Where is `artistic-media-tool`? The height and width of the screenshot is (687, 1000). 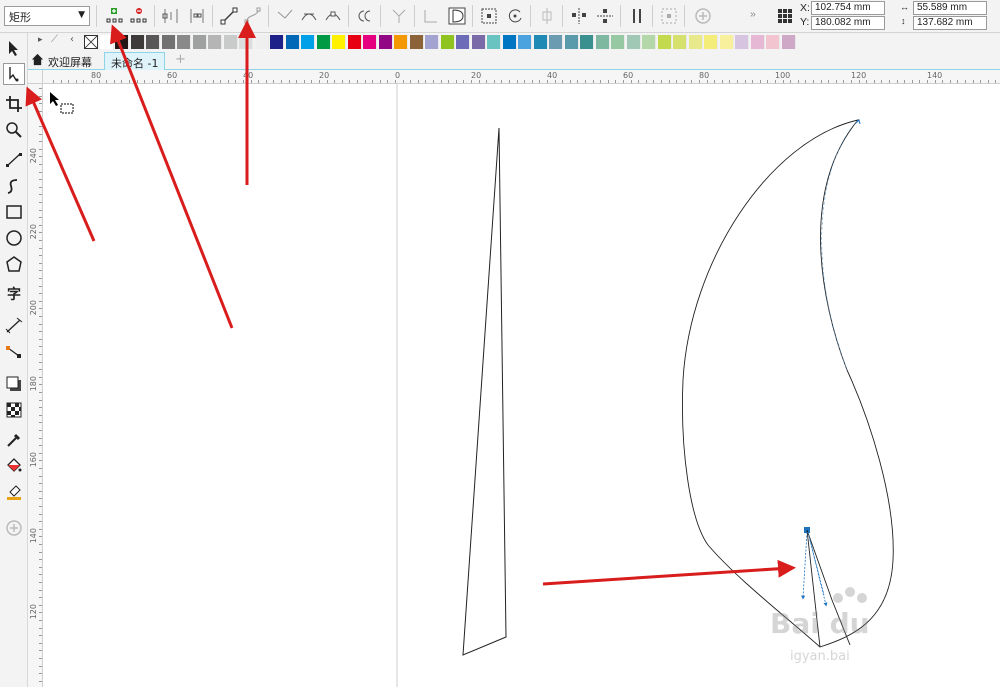
artistic-media-tool is located at coordinates (14, 186).